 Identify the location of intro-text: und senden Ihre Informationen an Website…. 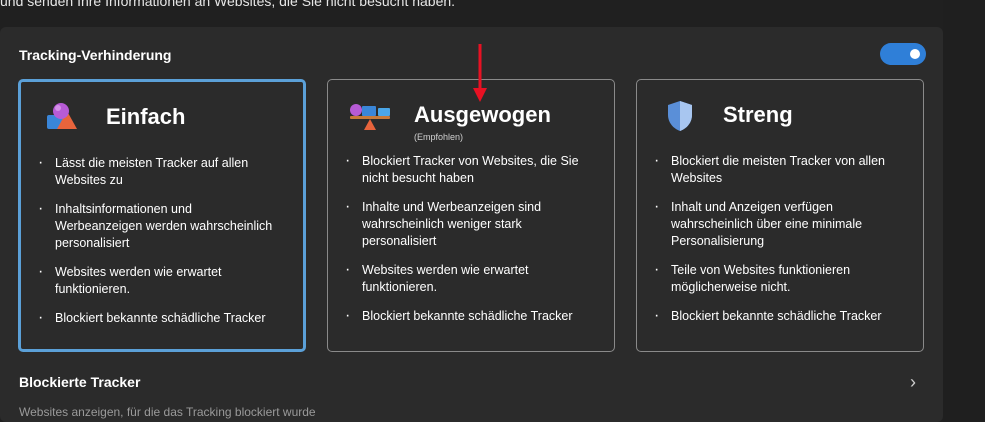
(228, 4).